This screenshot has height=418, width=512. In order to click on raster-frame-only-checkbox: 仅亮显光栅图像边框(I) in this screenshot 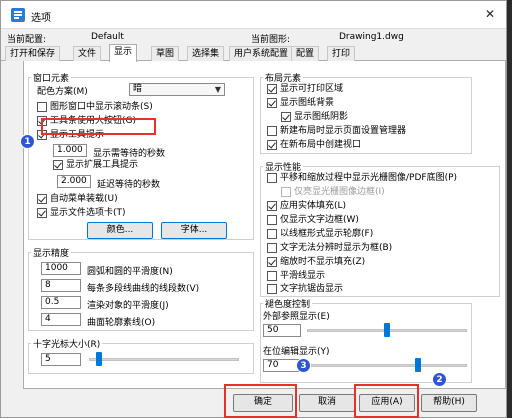, I will do `click(333, 193)`.